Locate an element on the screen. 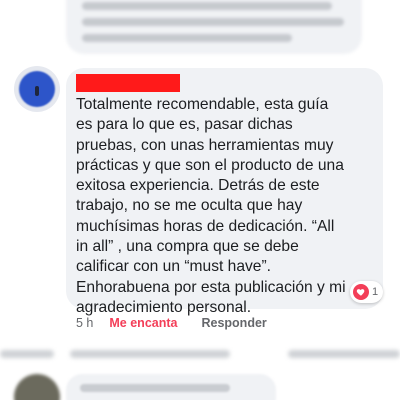 Image resolution: width=400 pixels, height=400 pixels. reply-bubble-blurred is located at coordinates (171, 387).